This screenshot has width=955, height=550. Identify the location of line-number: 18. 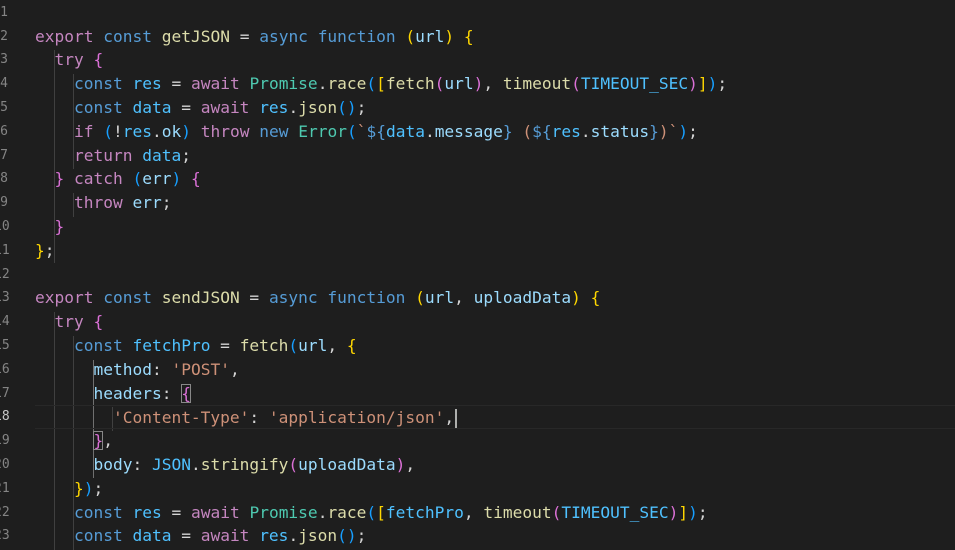
(5, 417).